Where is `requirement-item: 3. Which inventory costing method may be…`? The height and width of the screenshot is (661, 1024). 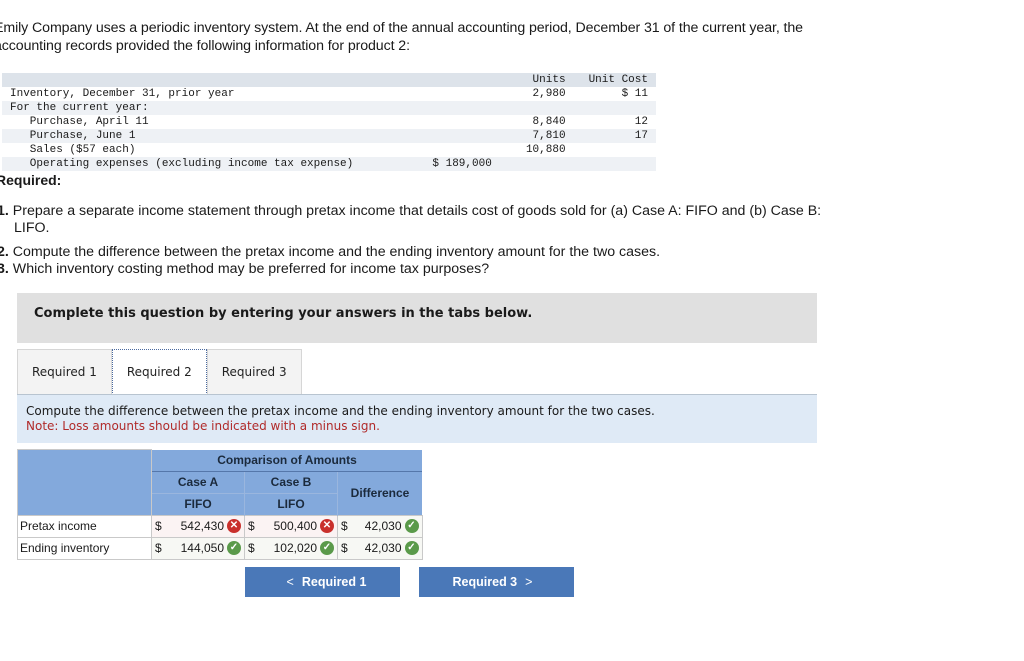
requirement-item: 3. Which inventory costing method may be… is located at coordinates (245, 269).